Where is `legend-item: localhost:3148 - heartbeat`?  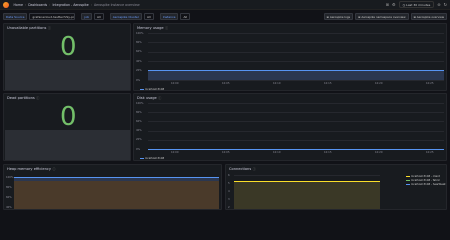
legend-item: localhost:3148 - heartbeat is located at coordinates (425, 184).